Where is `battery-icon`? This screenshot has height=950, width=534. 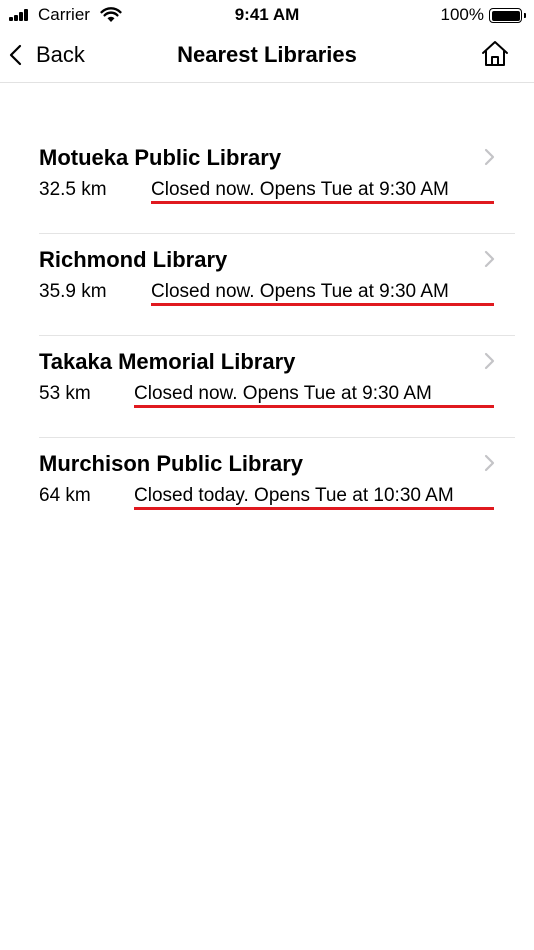
battery-icon is located at coordinates (505, 15).